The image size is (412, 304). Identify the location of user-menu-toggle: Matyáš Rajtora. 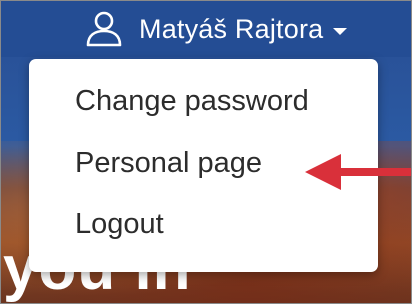
(216, 29).